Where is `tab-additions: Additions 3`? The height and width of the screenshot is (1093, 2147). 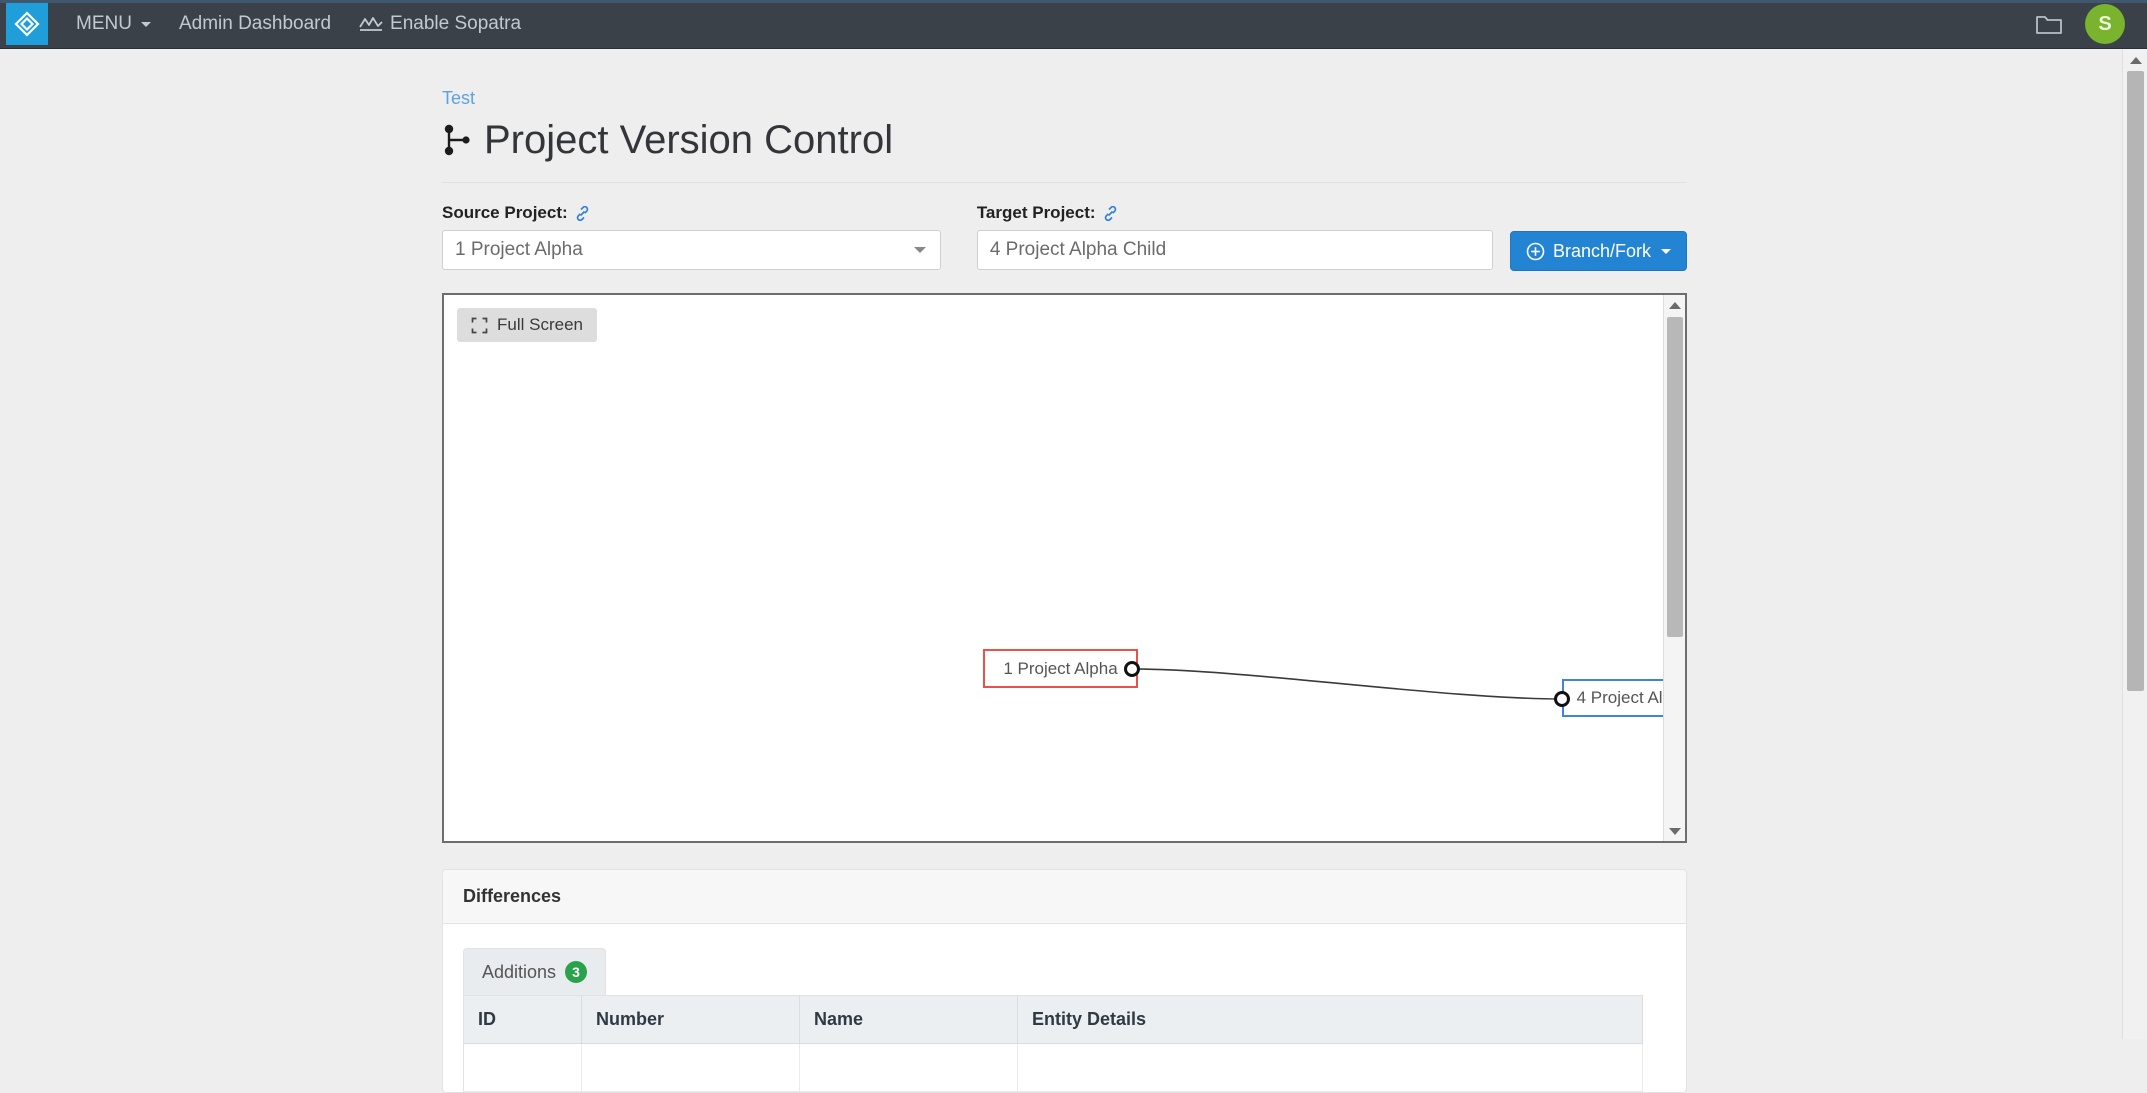 tab-additions: Additions 3 is located at coordinates (535, 971).